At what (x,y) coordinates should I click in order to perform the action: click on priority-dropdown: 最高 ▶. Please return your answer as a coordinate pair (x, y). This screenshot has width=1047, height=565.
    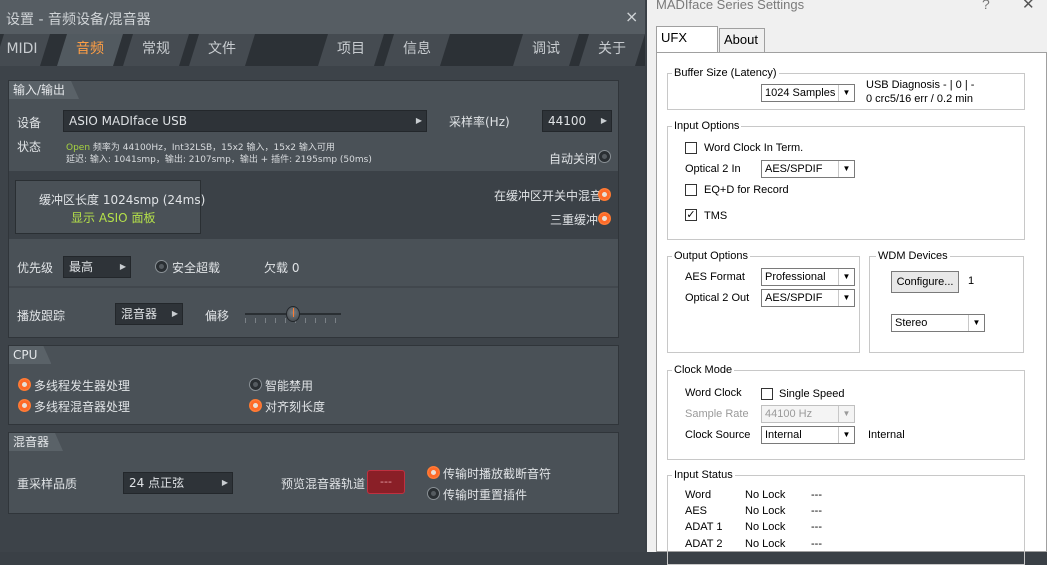
    Looking at the image, I should click on (97, 267).